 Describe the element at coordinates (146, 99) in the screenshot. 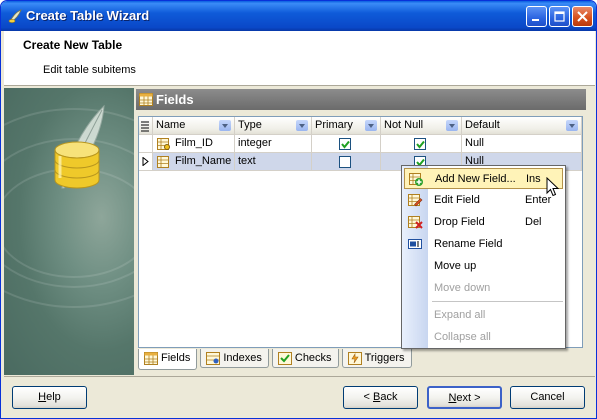

I see `table-icon` at that location.